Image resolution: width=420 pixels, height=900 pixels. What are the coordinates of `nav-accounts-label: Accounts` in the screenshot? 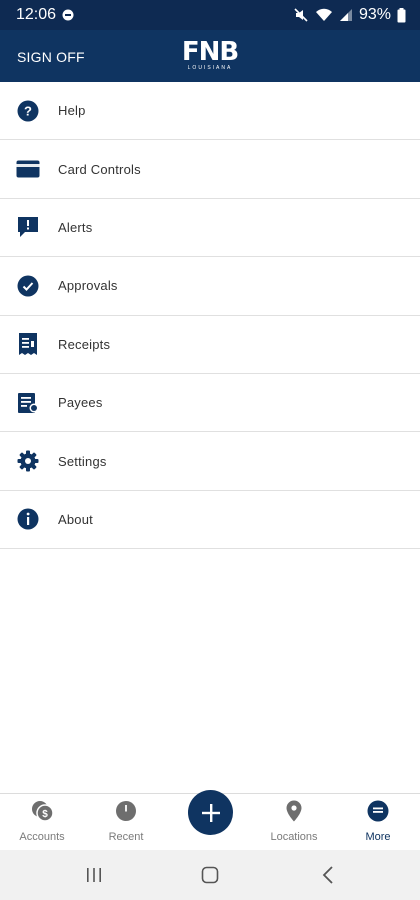 It's located at (42, 837).